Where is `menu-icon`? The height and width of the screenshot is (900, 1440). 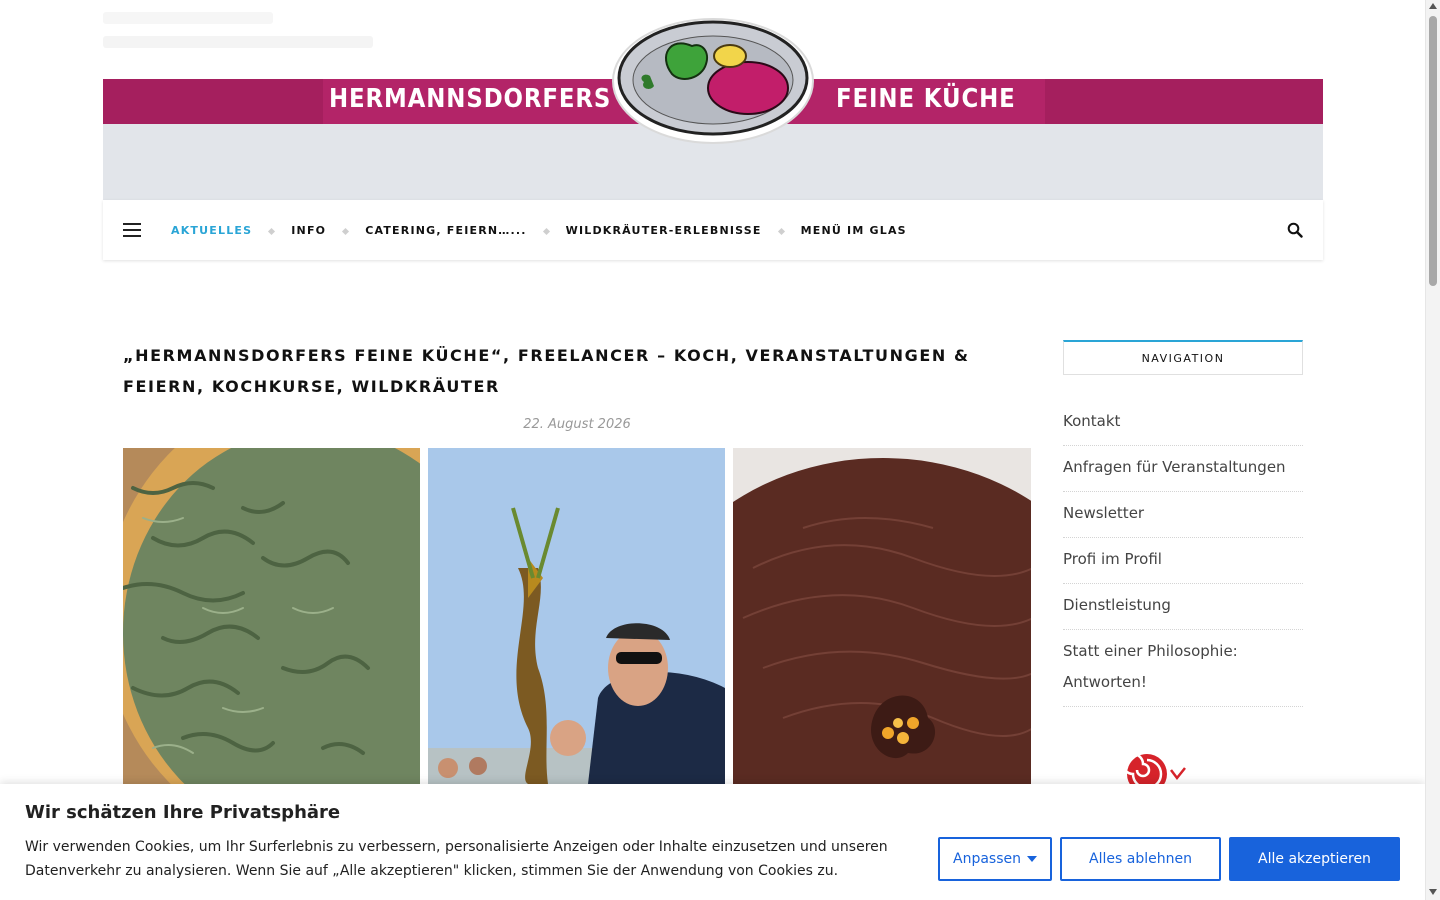
menu-icon is located at coordinates (132, 230).